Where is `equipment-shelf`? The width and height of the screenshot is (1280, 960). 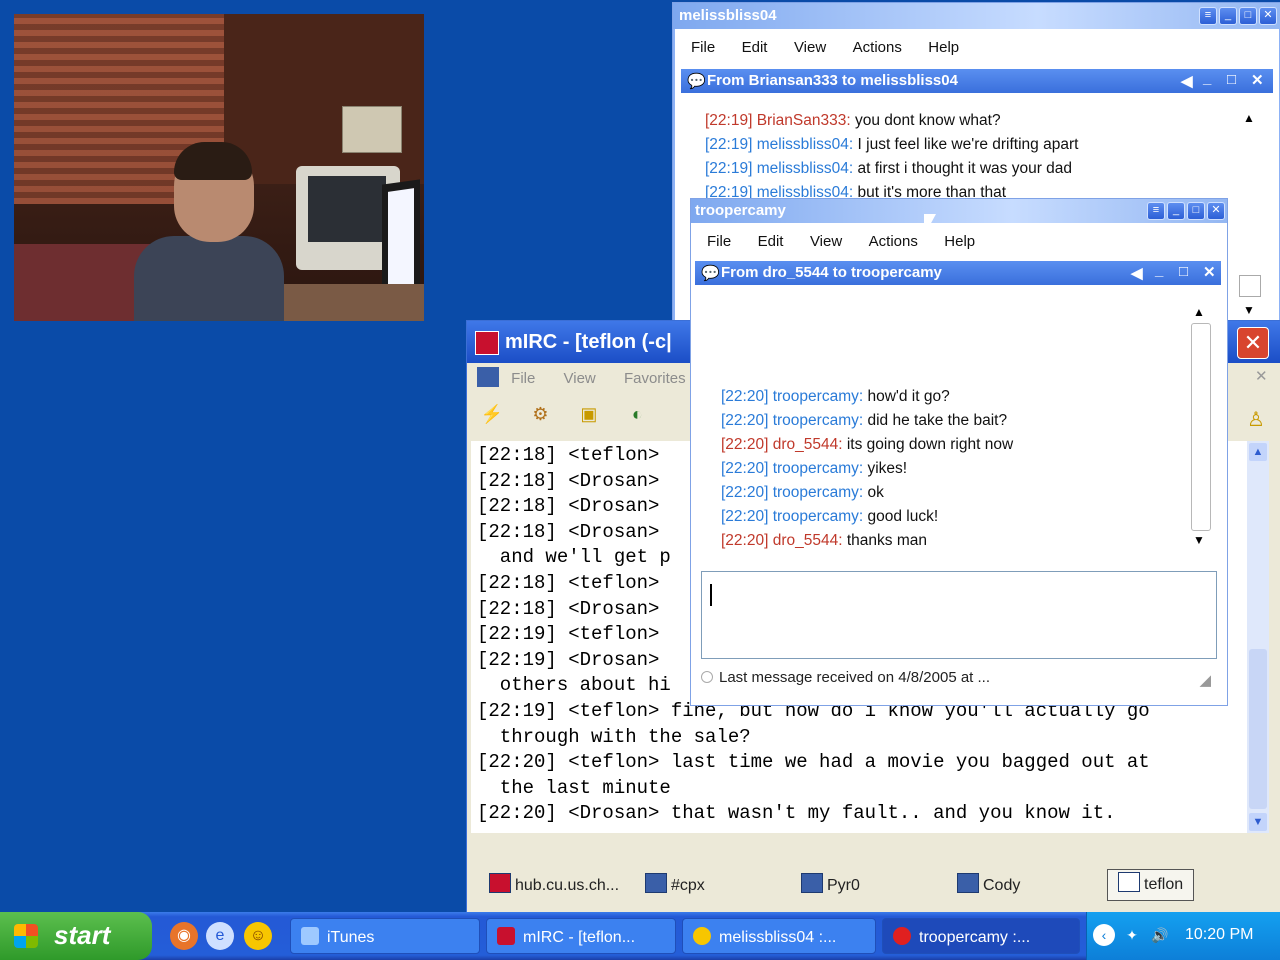
equipment-shelf is located at coordinates (372, 129).